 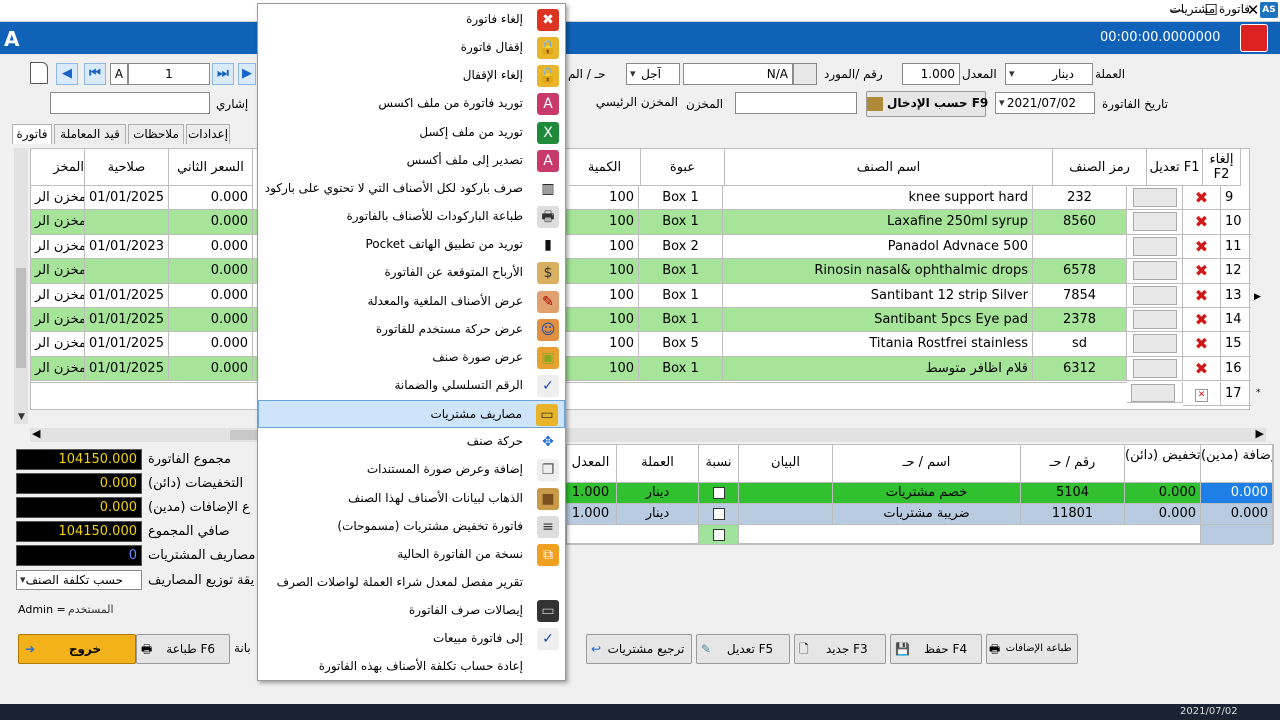 What do you see at coordinates (223, 74) in the screenshot?
I see `last-record-button: ⏭` at bounding box center [223, 74].